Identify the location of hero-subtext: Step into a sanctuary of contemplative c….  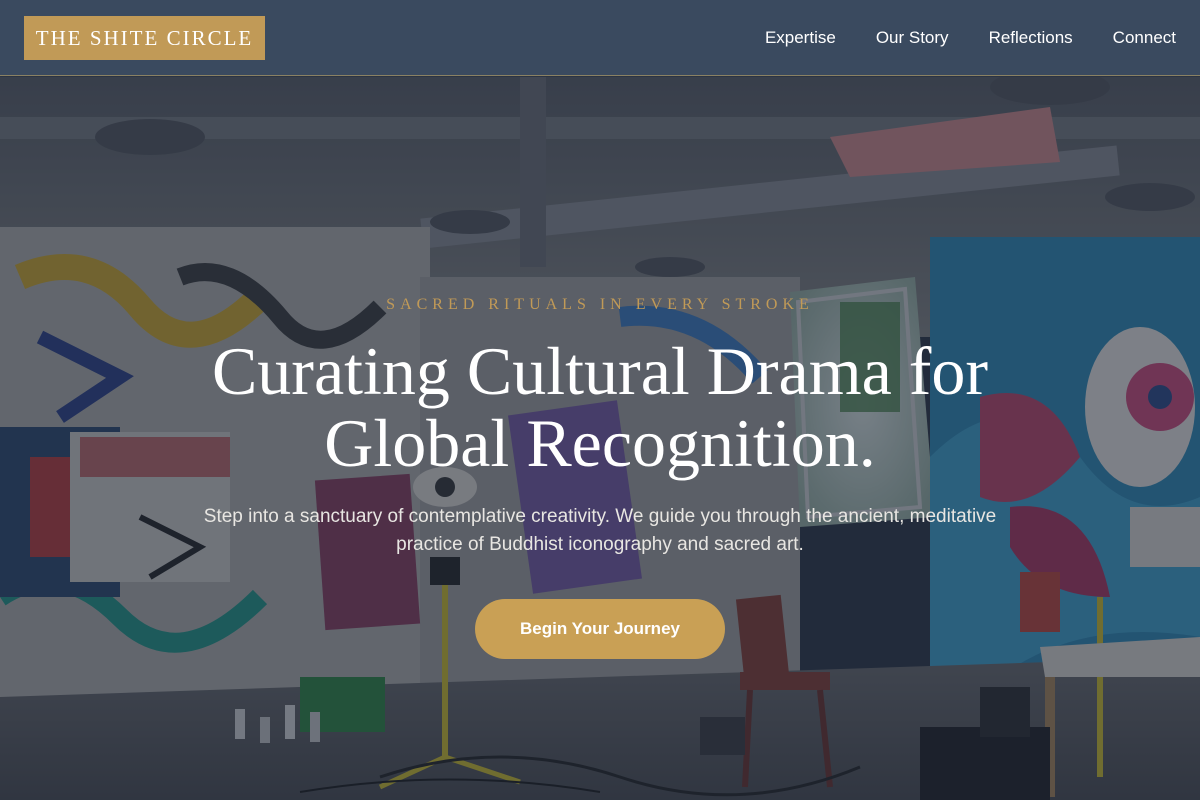
(600, 530).